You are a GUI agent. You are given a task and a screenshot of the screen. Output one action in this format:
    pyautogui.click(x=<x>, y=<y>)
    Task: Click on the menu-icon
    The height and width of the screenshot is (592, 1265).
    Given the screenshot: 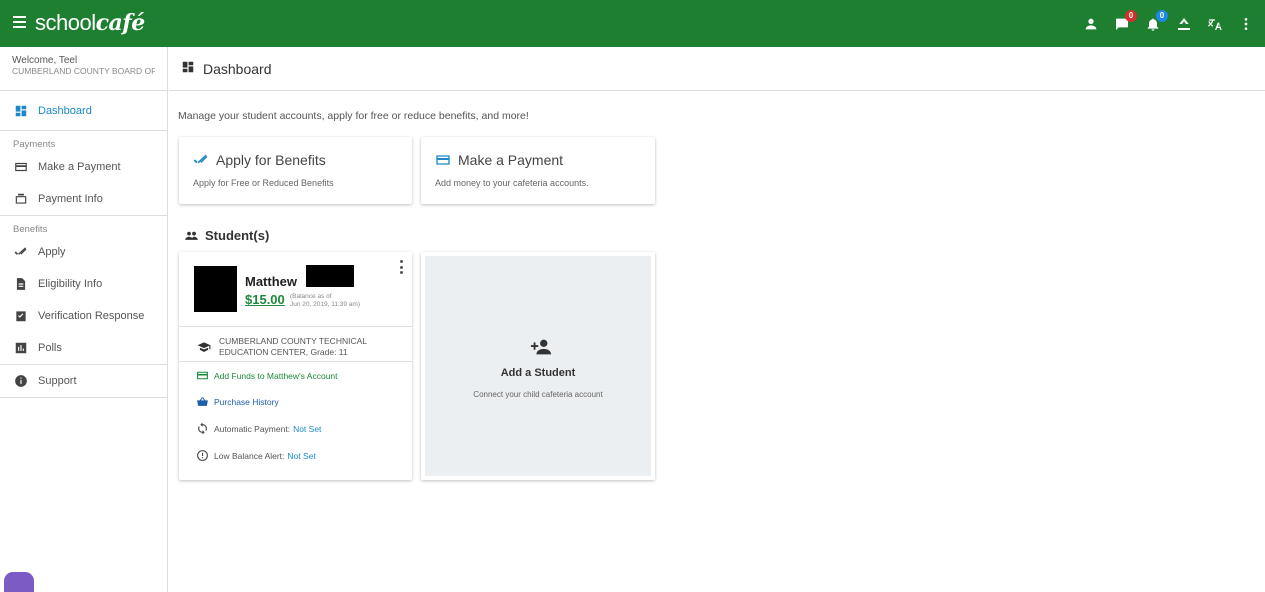 What is the action you would take?
    pyautogui.click(x=22, y=23)
    